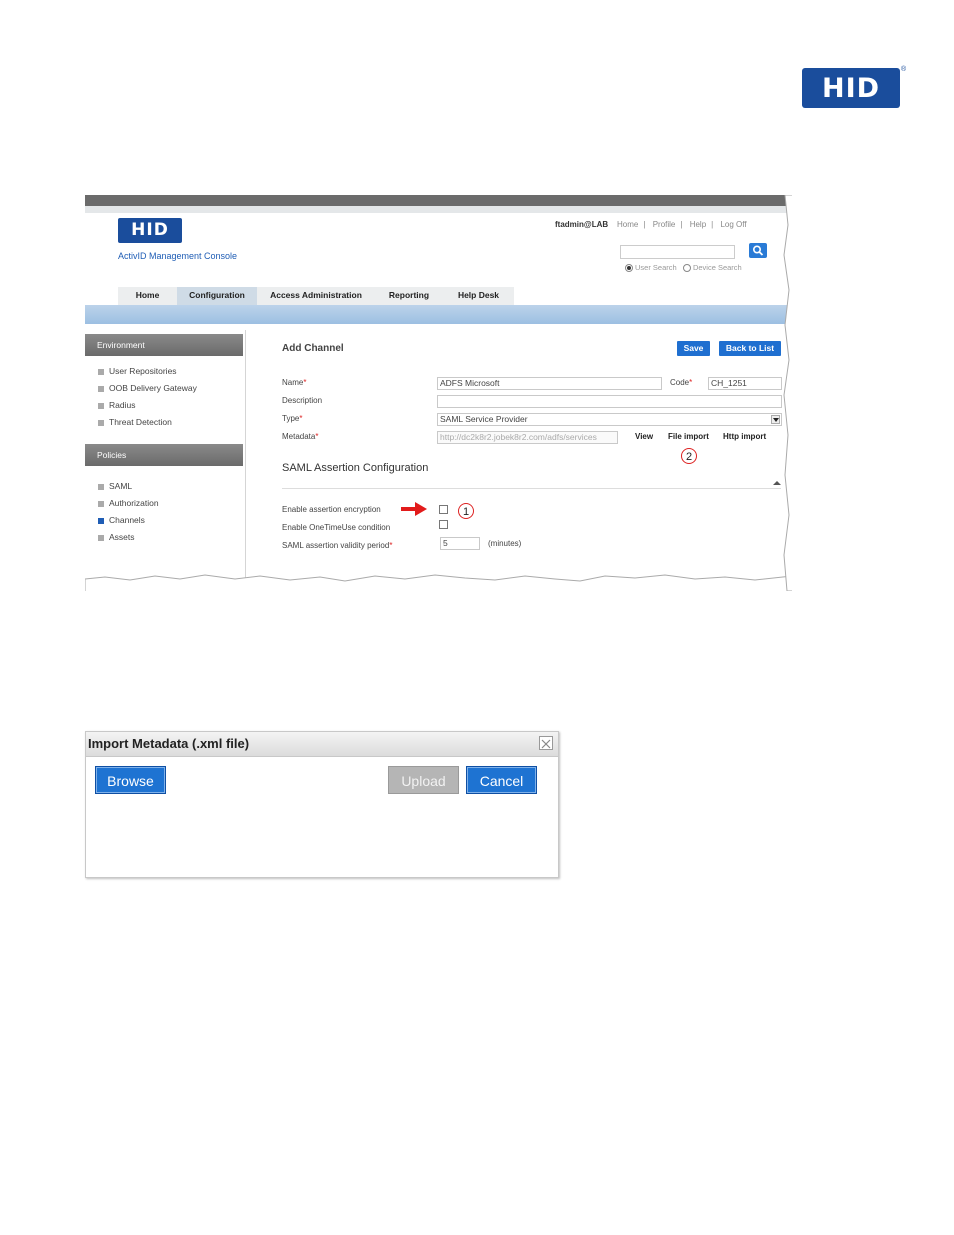 The image size is (954, 1235). What do you see at coordinates (582, 224) in the screenshot?
I see `username: ftadmin@LAB` at bounding box center [582, 224].